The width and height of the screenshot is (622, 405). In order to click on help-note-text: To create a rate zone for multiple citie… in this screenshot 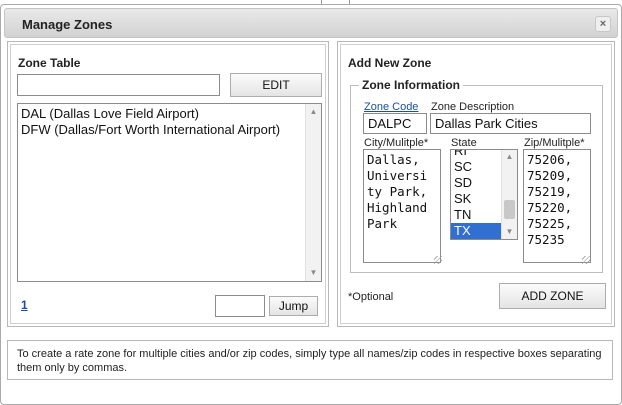, I will do `click(309, 361)`.